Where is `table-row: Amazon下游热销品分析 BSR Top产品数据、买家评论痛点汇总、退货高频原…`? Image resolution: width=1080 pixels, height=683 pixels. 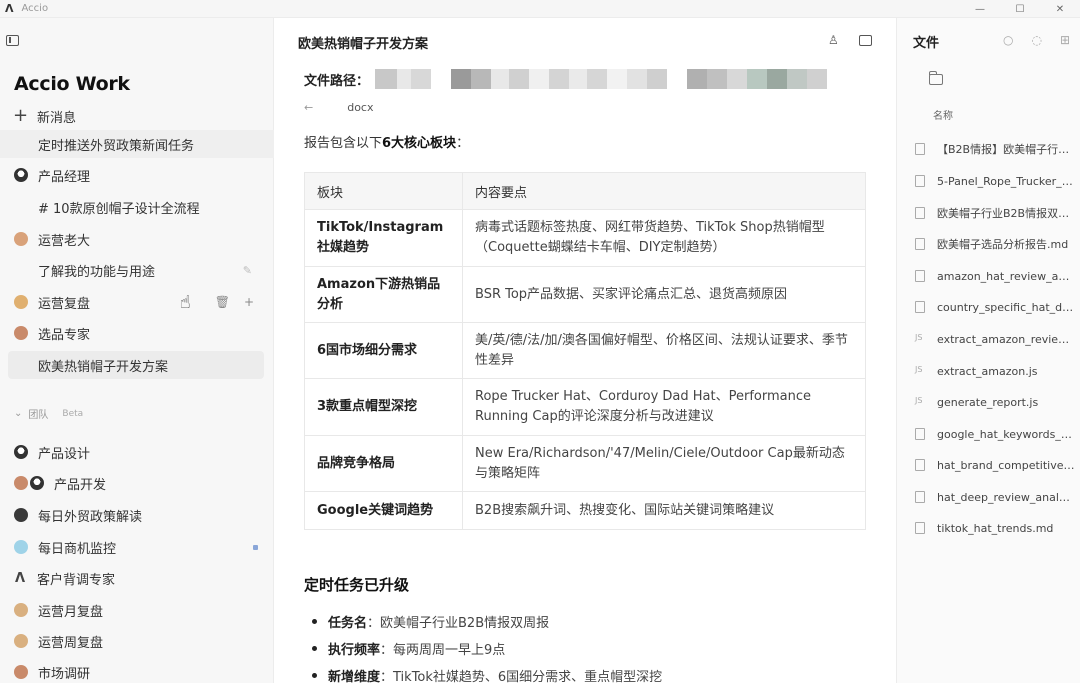 table-row: Amazon下游热销品分析 BSR Top产品数据、买家评论痛点汇总、退货高频原… is located at coordinates (585, 294).